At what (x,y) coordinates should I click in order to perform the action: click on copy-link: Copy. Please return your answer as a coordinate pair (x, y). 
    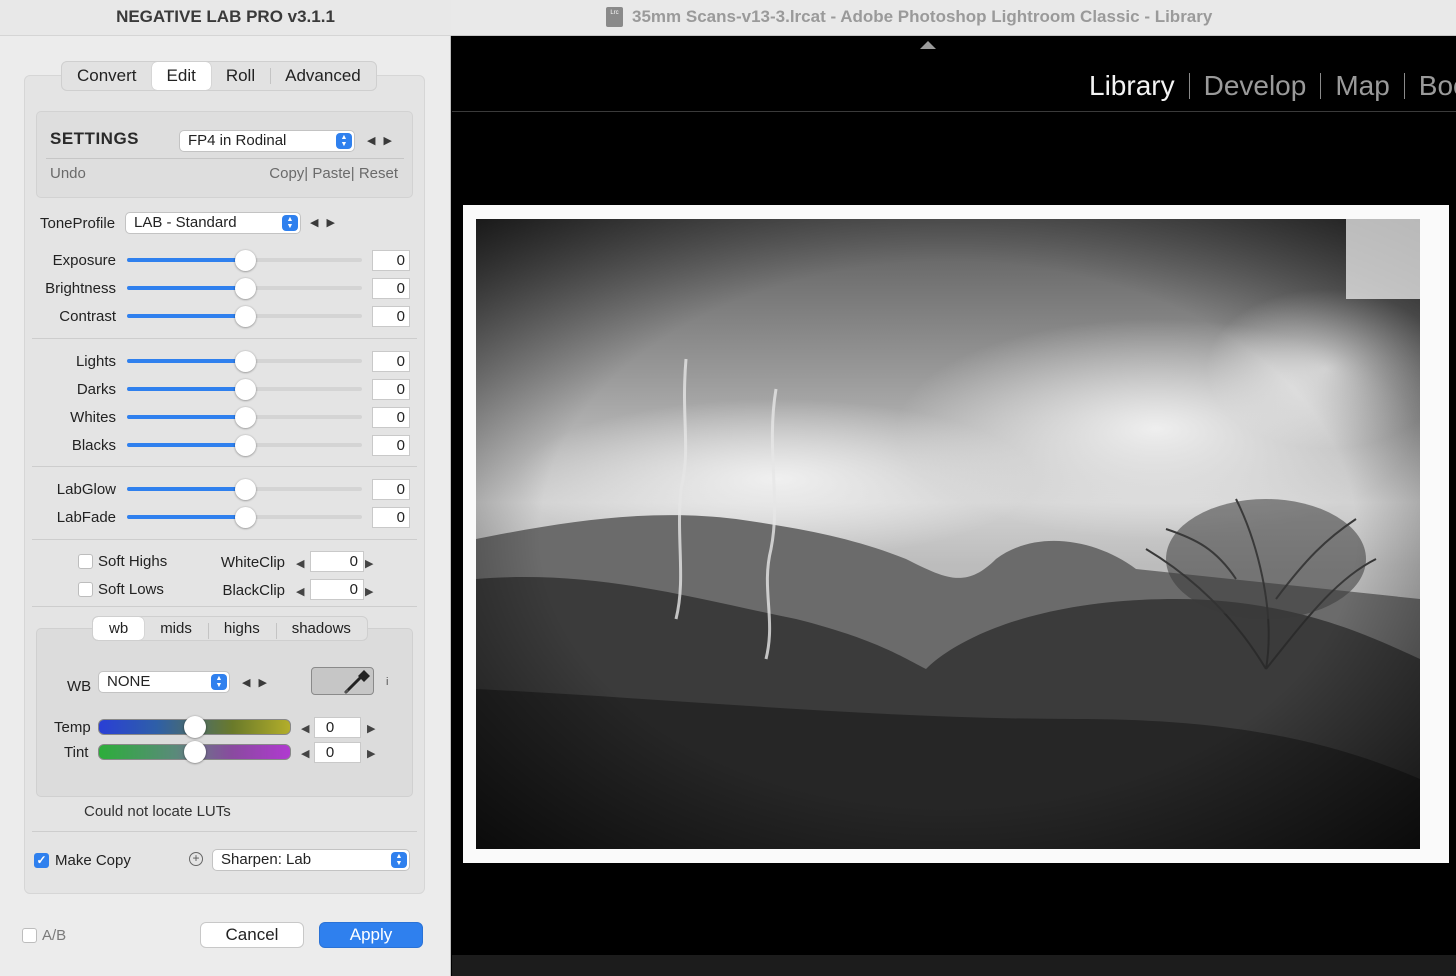
    Looking at the image, I should click on (286, 173).